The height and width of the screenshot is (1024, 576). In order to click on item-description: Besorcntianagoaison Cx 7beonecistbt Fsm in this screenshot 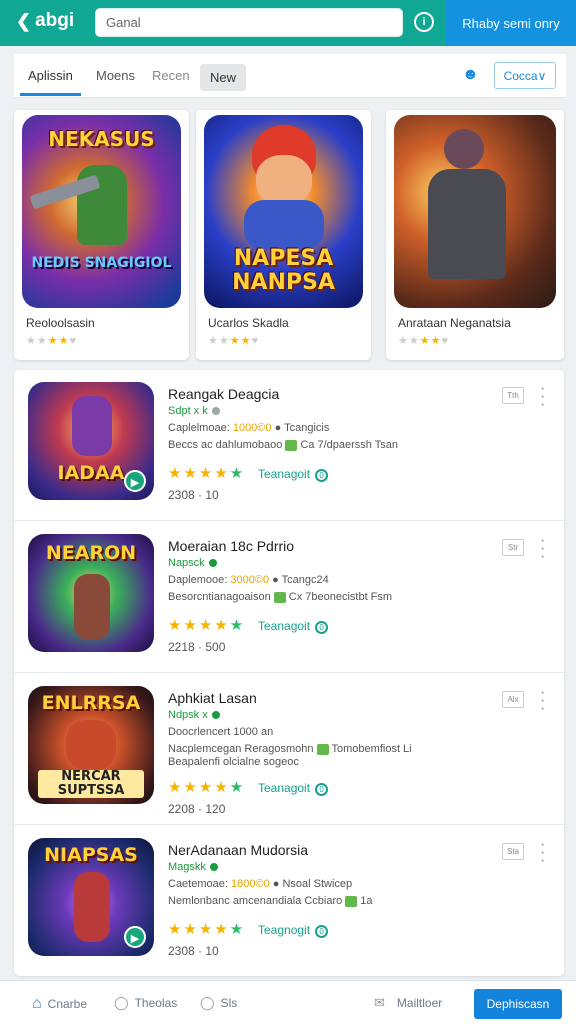, I will do `click(280, 597)`.